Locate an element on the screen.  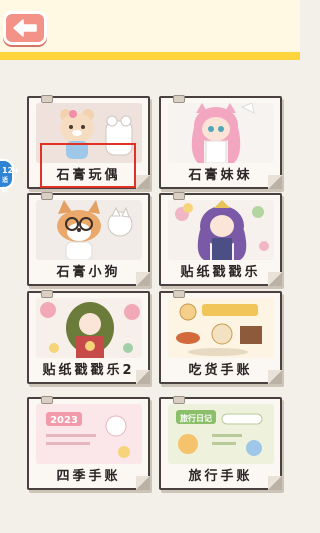
card-title: 四季手账 is located at coordinates (88, 476).